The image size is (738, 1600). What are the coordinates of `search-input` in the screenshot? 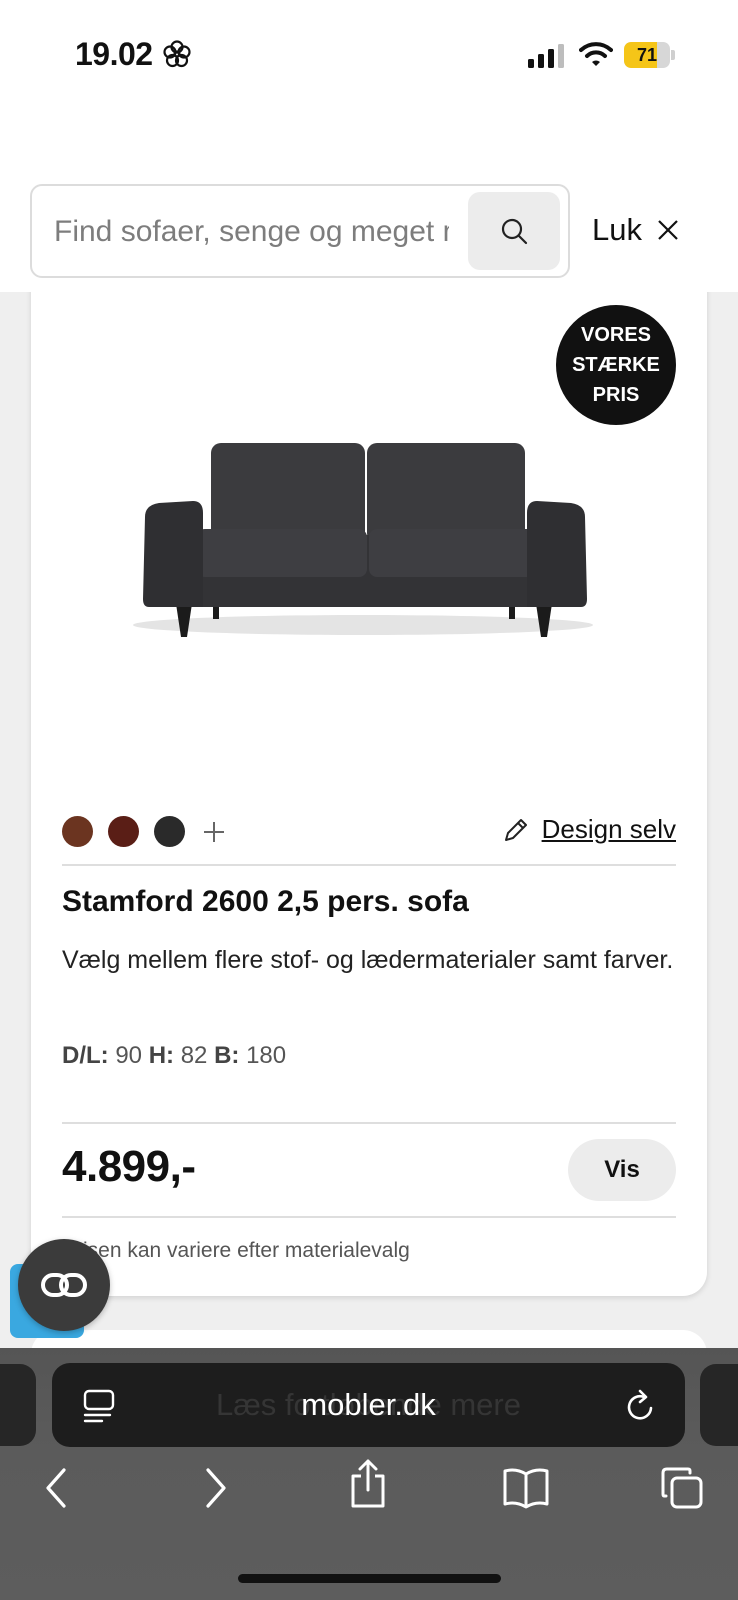 It's located at (251, 232).